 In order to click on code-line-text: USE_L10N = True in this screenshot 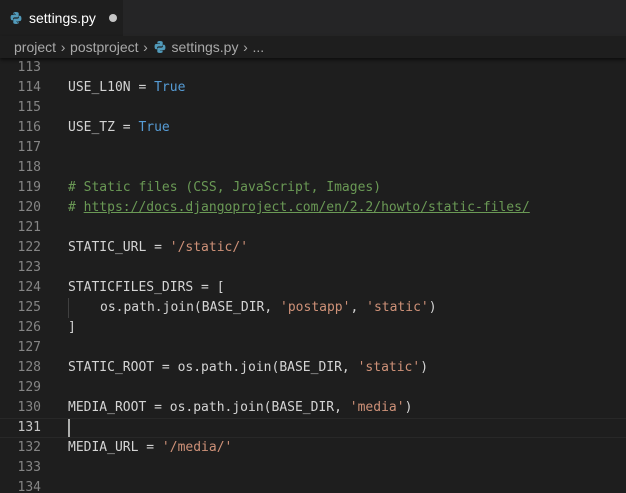, I will do `click(126, 88)`.